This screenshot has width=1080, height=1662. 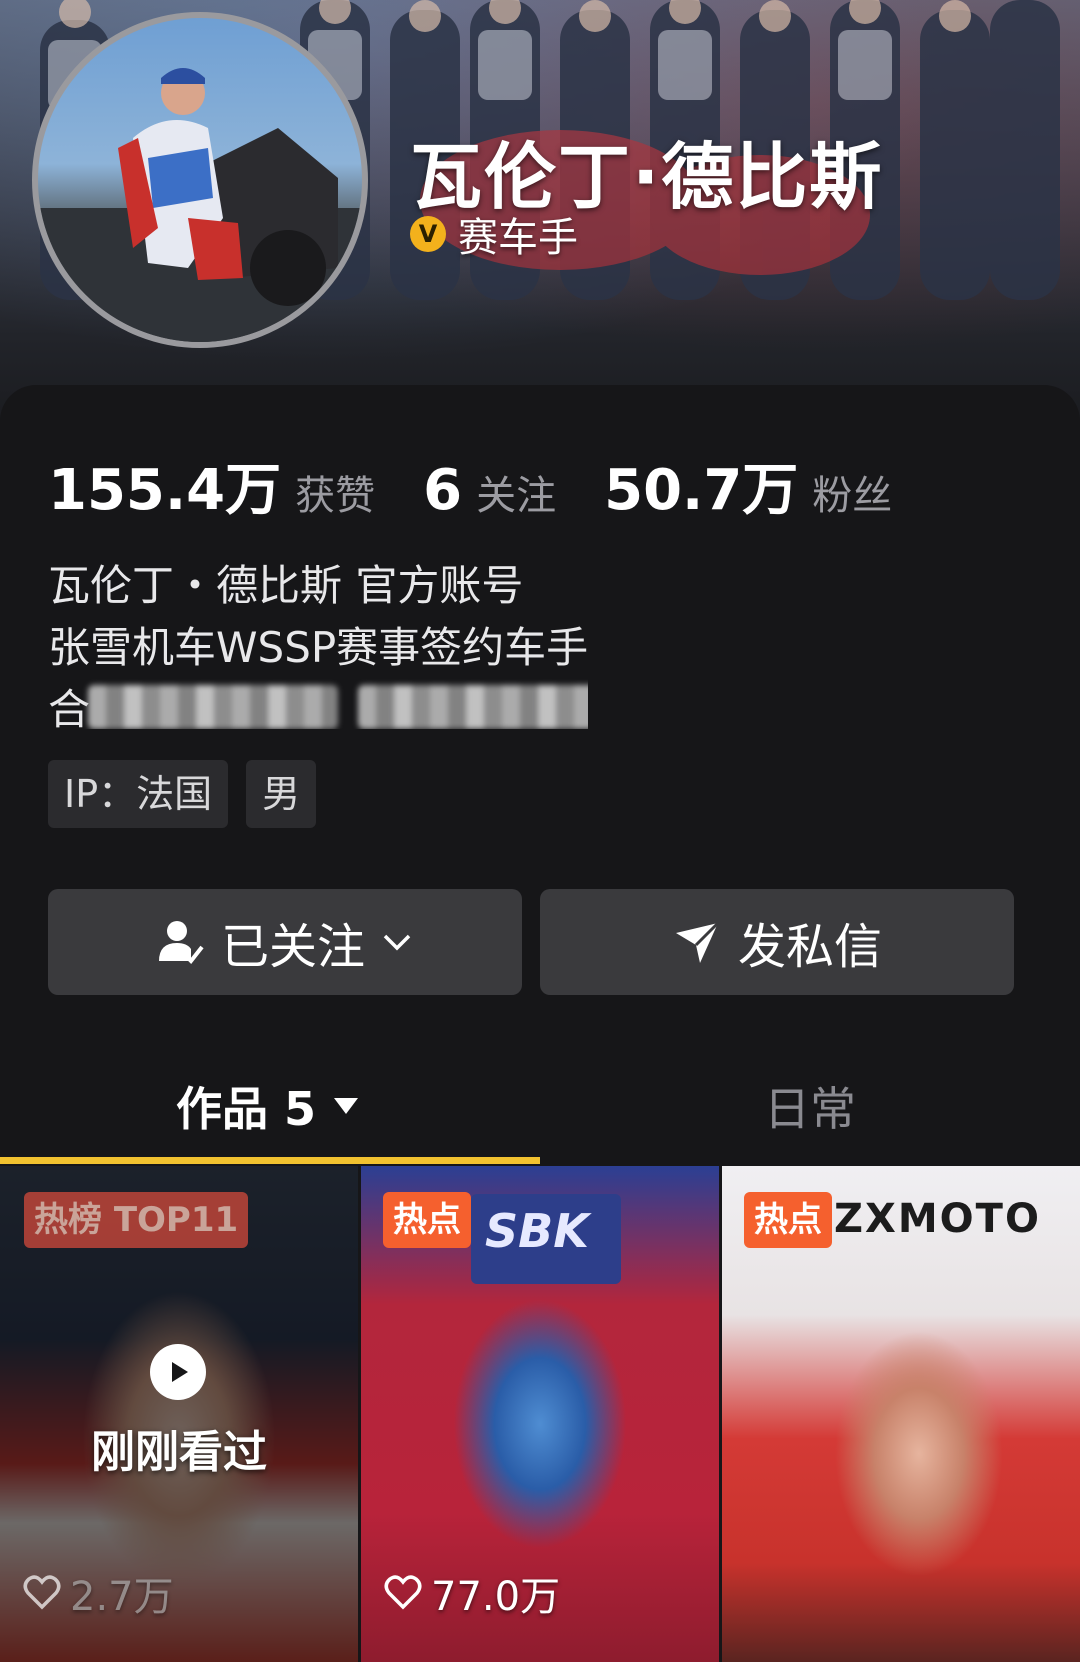 What do you see at coordinates (346, 1106) in the screenshot?
I see `triangle-down-icon` at bounding box center [346, 1106].